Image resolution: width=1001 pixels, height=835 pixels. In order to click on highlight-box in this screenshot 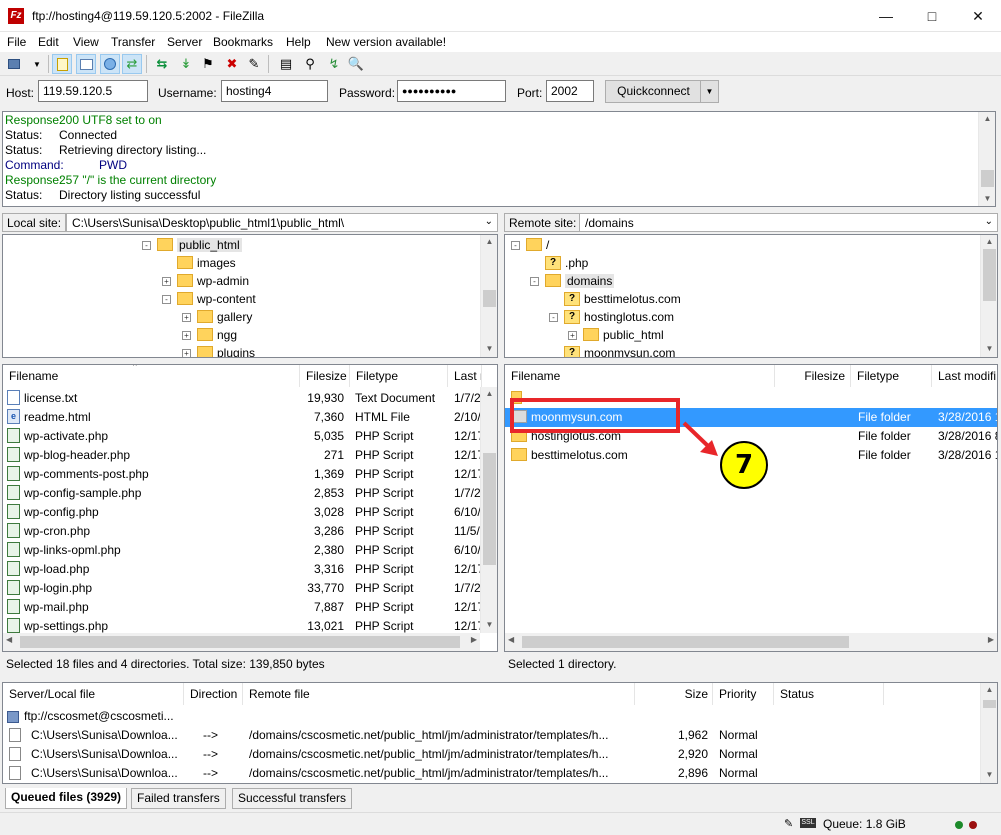, I will do `click(595, 415)`.